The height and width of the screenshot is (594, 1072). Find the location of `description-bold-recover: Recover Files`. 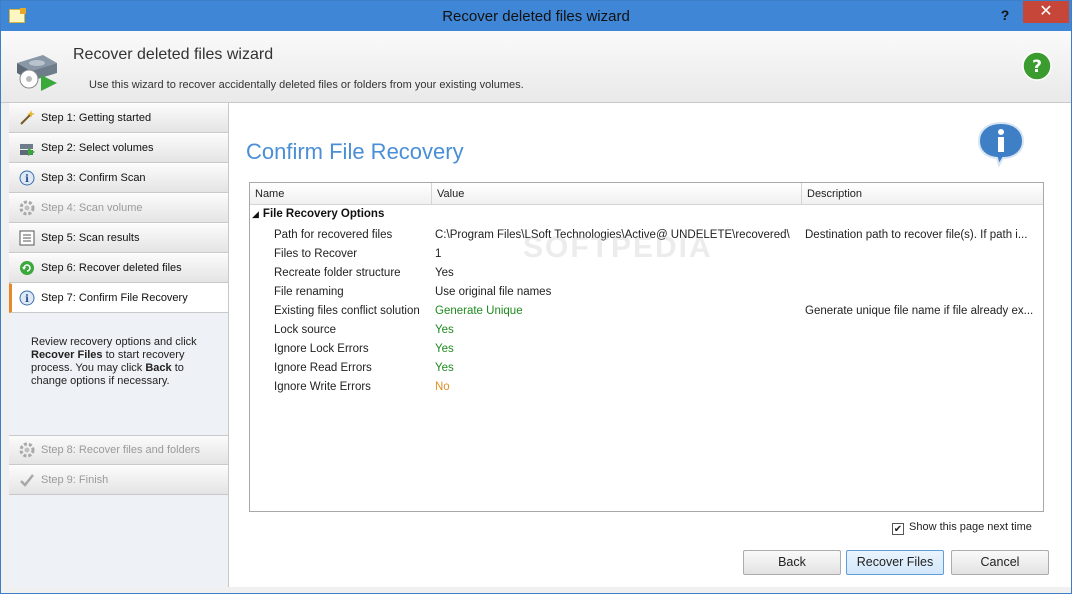

description-bold-recover: Recover Files is located at coordinates (67, 355).